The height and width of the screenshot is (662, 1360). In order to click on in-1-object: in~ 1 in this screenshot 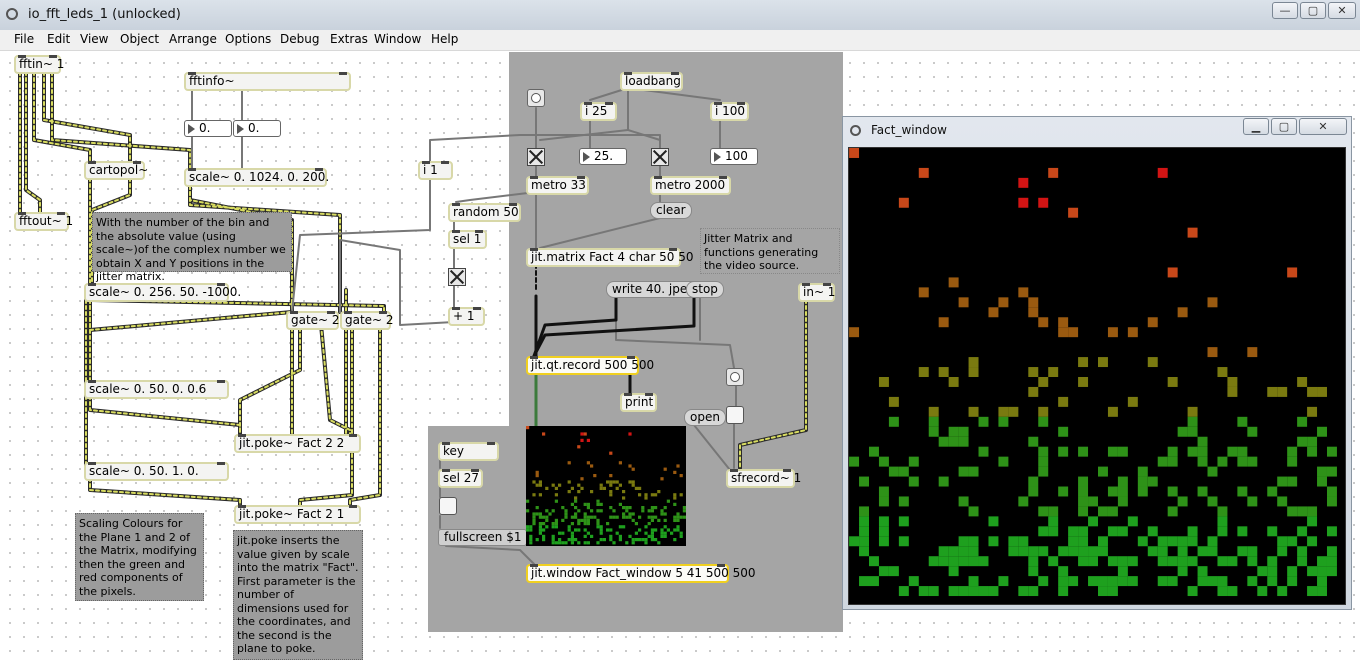, I will do `click(816, 292)`.